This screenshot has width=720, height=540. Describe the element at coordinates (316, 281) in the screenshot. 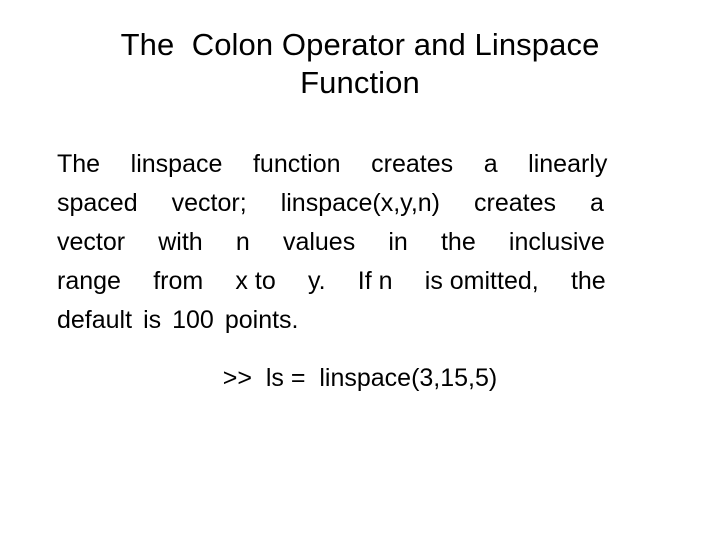

I see `body-word: y.` at that location.